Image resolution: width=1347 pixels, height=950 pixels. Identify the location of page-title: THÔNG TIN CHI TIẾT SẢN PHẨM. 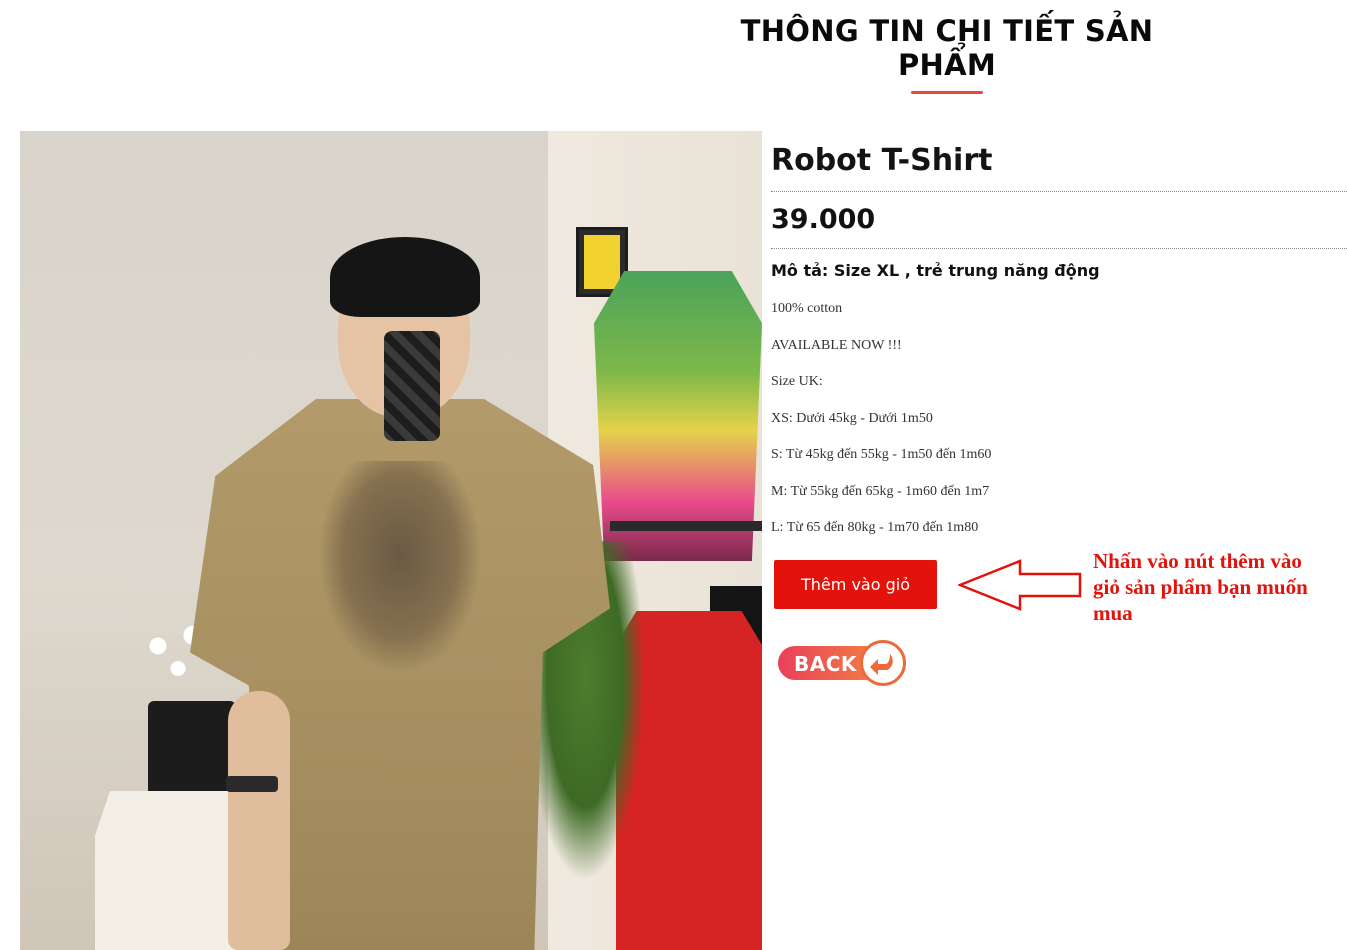
(947, 48).